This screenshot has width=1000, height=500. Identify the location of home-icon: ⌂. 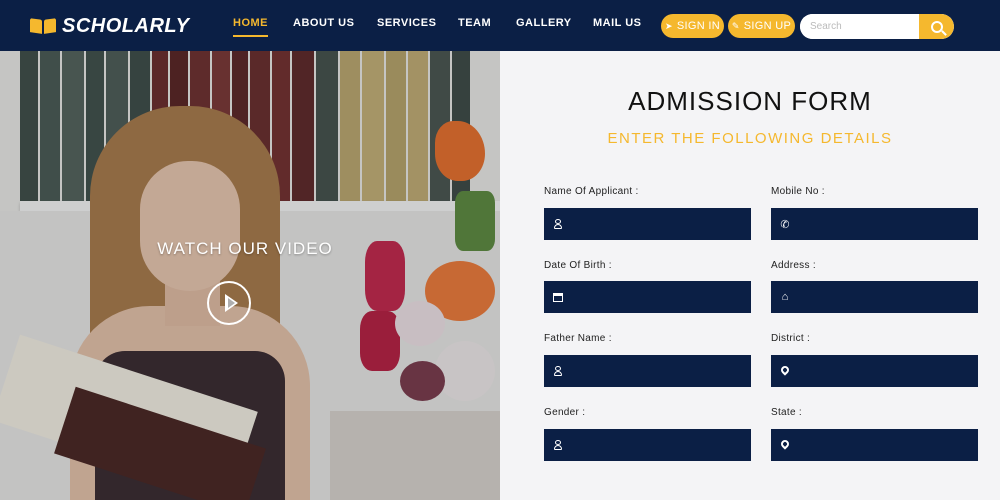
(785, 297).